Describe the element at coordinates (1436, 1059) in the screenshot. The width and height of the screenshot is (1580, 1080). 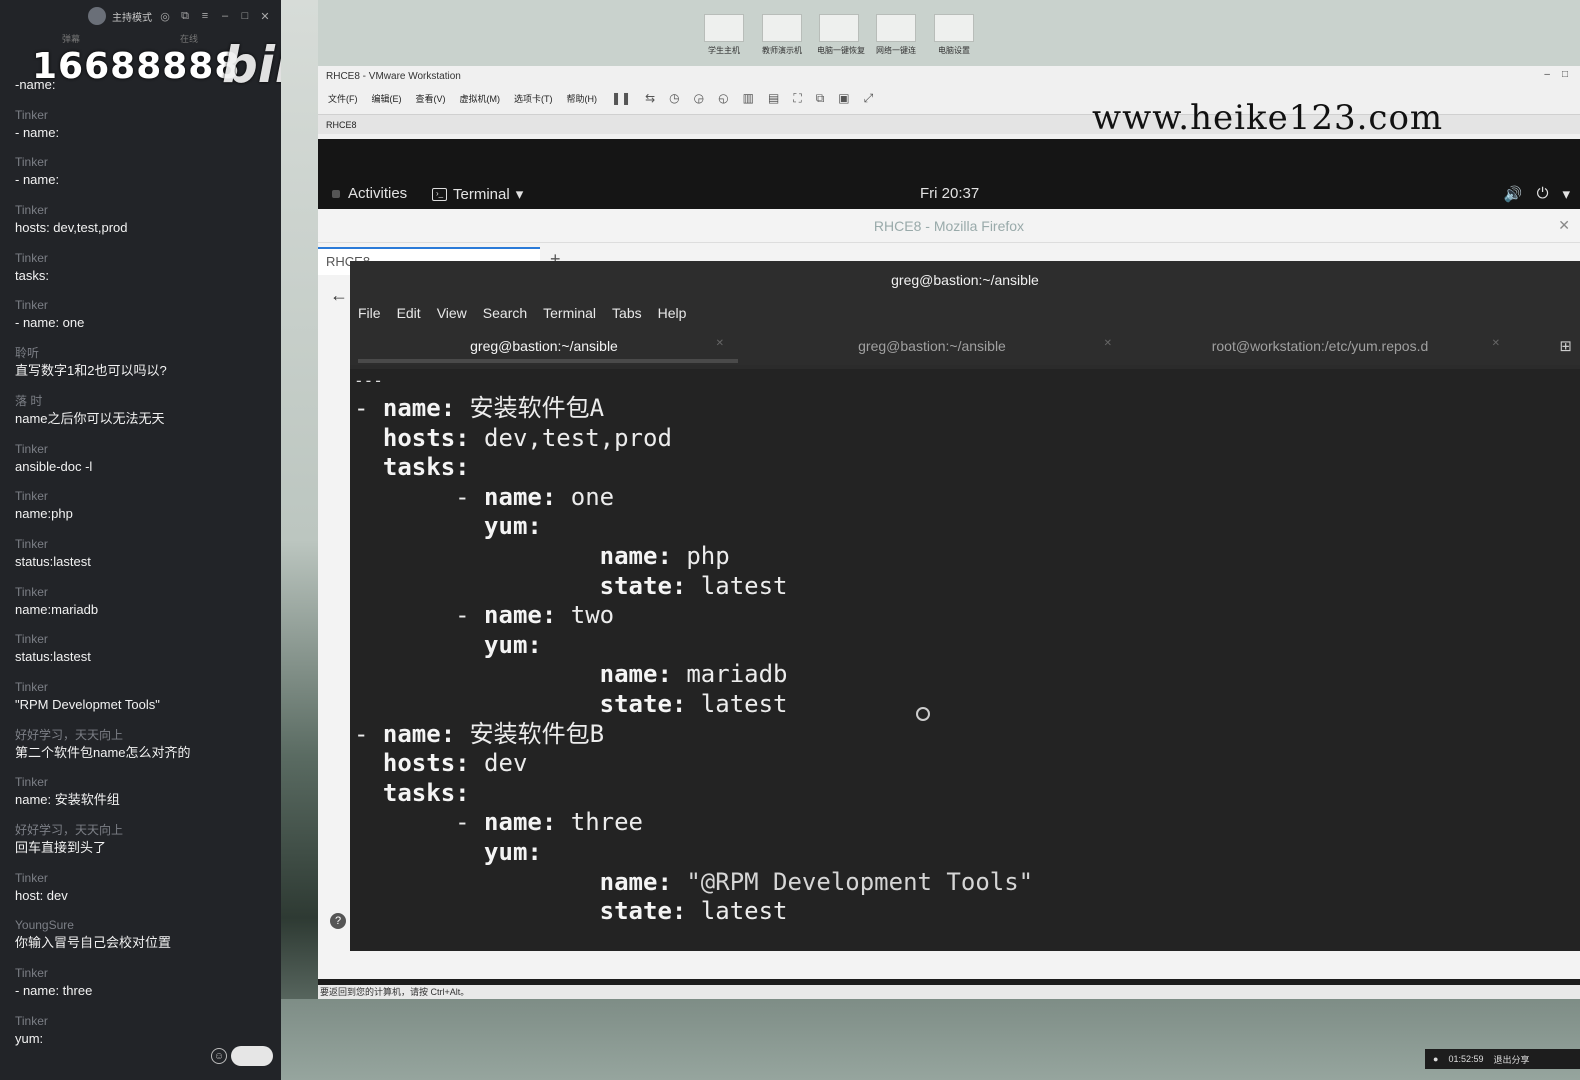
I see `record-icon: ●` at that location.